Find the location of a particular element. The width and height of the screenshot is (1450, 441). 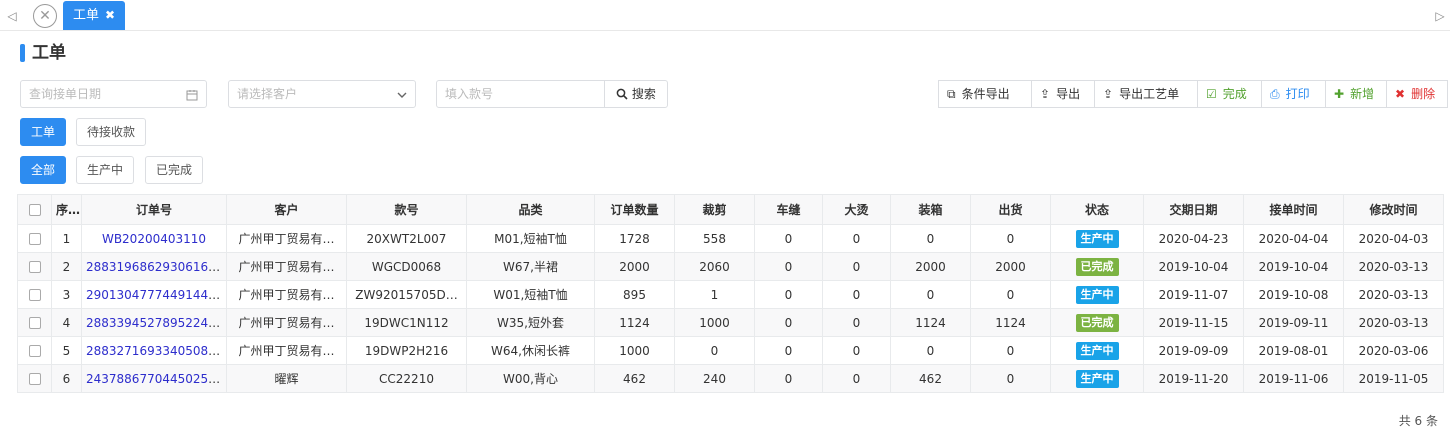

style-number-input: 填入款号 is located at coordinates (520, 94).